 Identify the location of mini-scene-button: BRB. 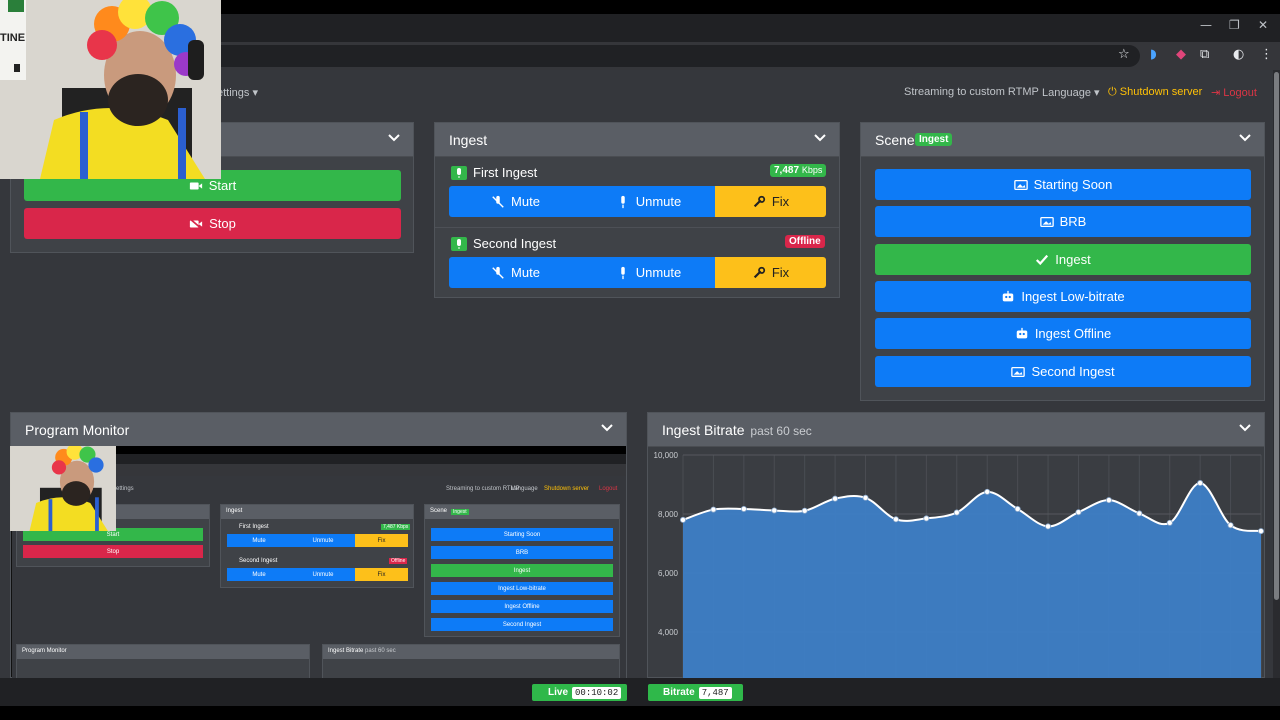
(522, 552).